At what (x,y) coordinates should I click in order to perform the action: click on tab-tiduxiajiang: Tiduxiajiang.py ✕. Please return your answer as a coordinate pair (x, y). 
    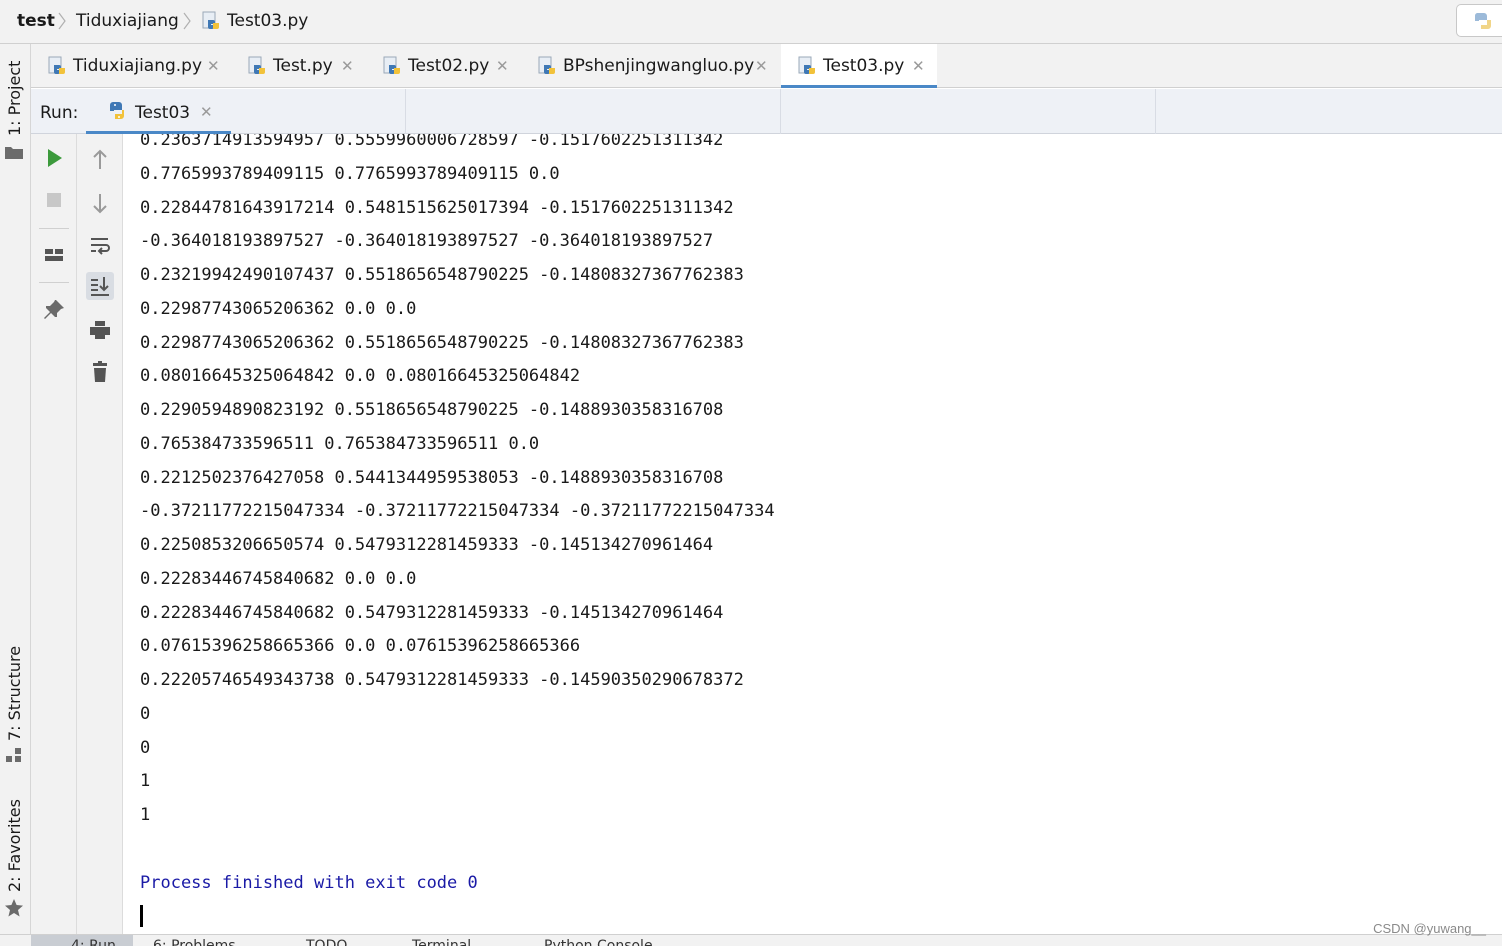
    Looking at the image, I should click on (135, 66).